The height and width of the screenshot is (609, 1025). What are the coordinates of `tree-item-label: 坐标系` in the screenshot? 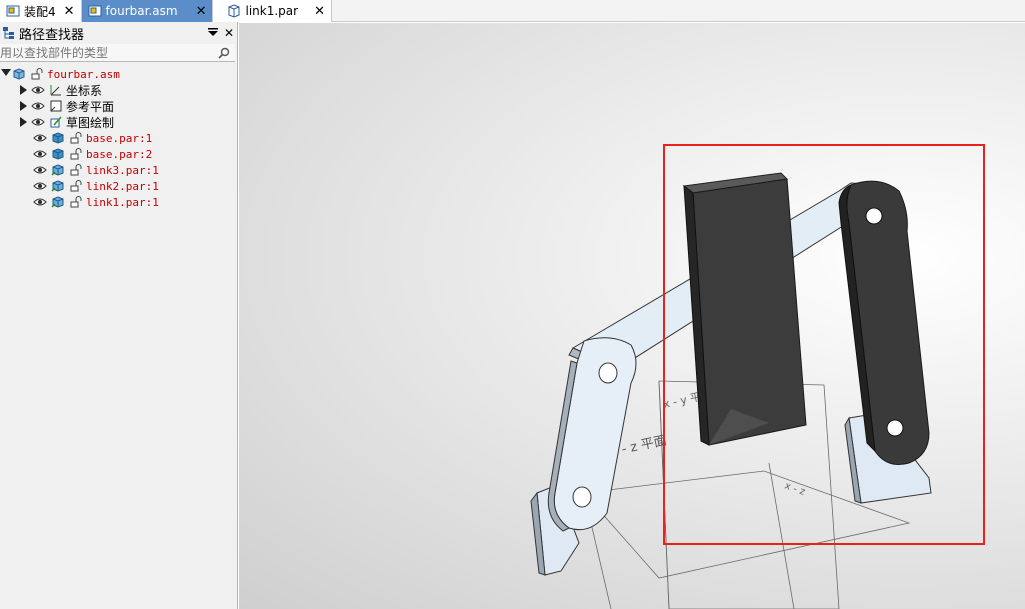 It's located at (84, 90).